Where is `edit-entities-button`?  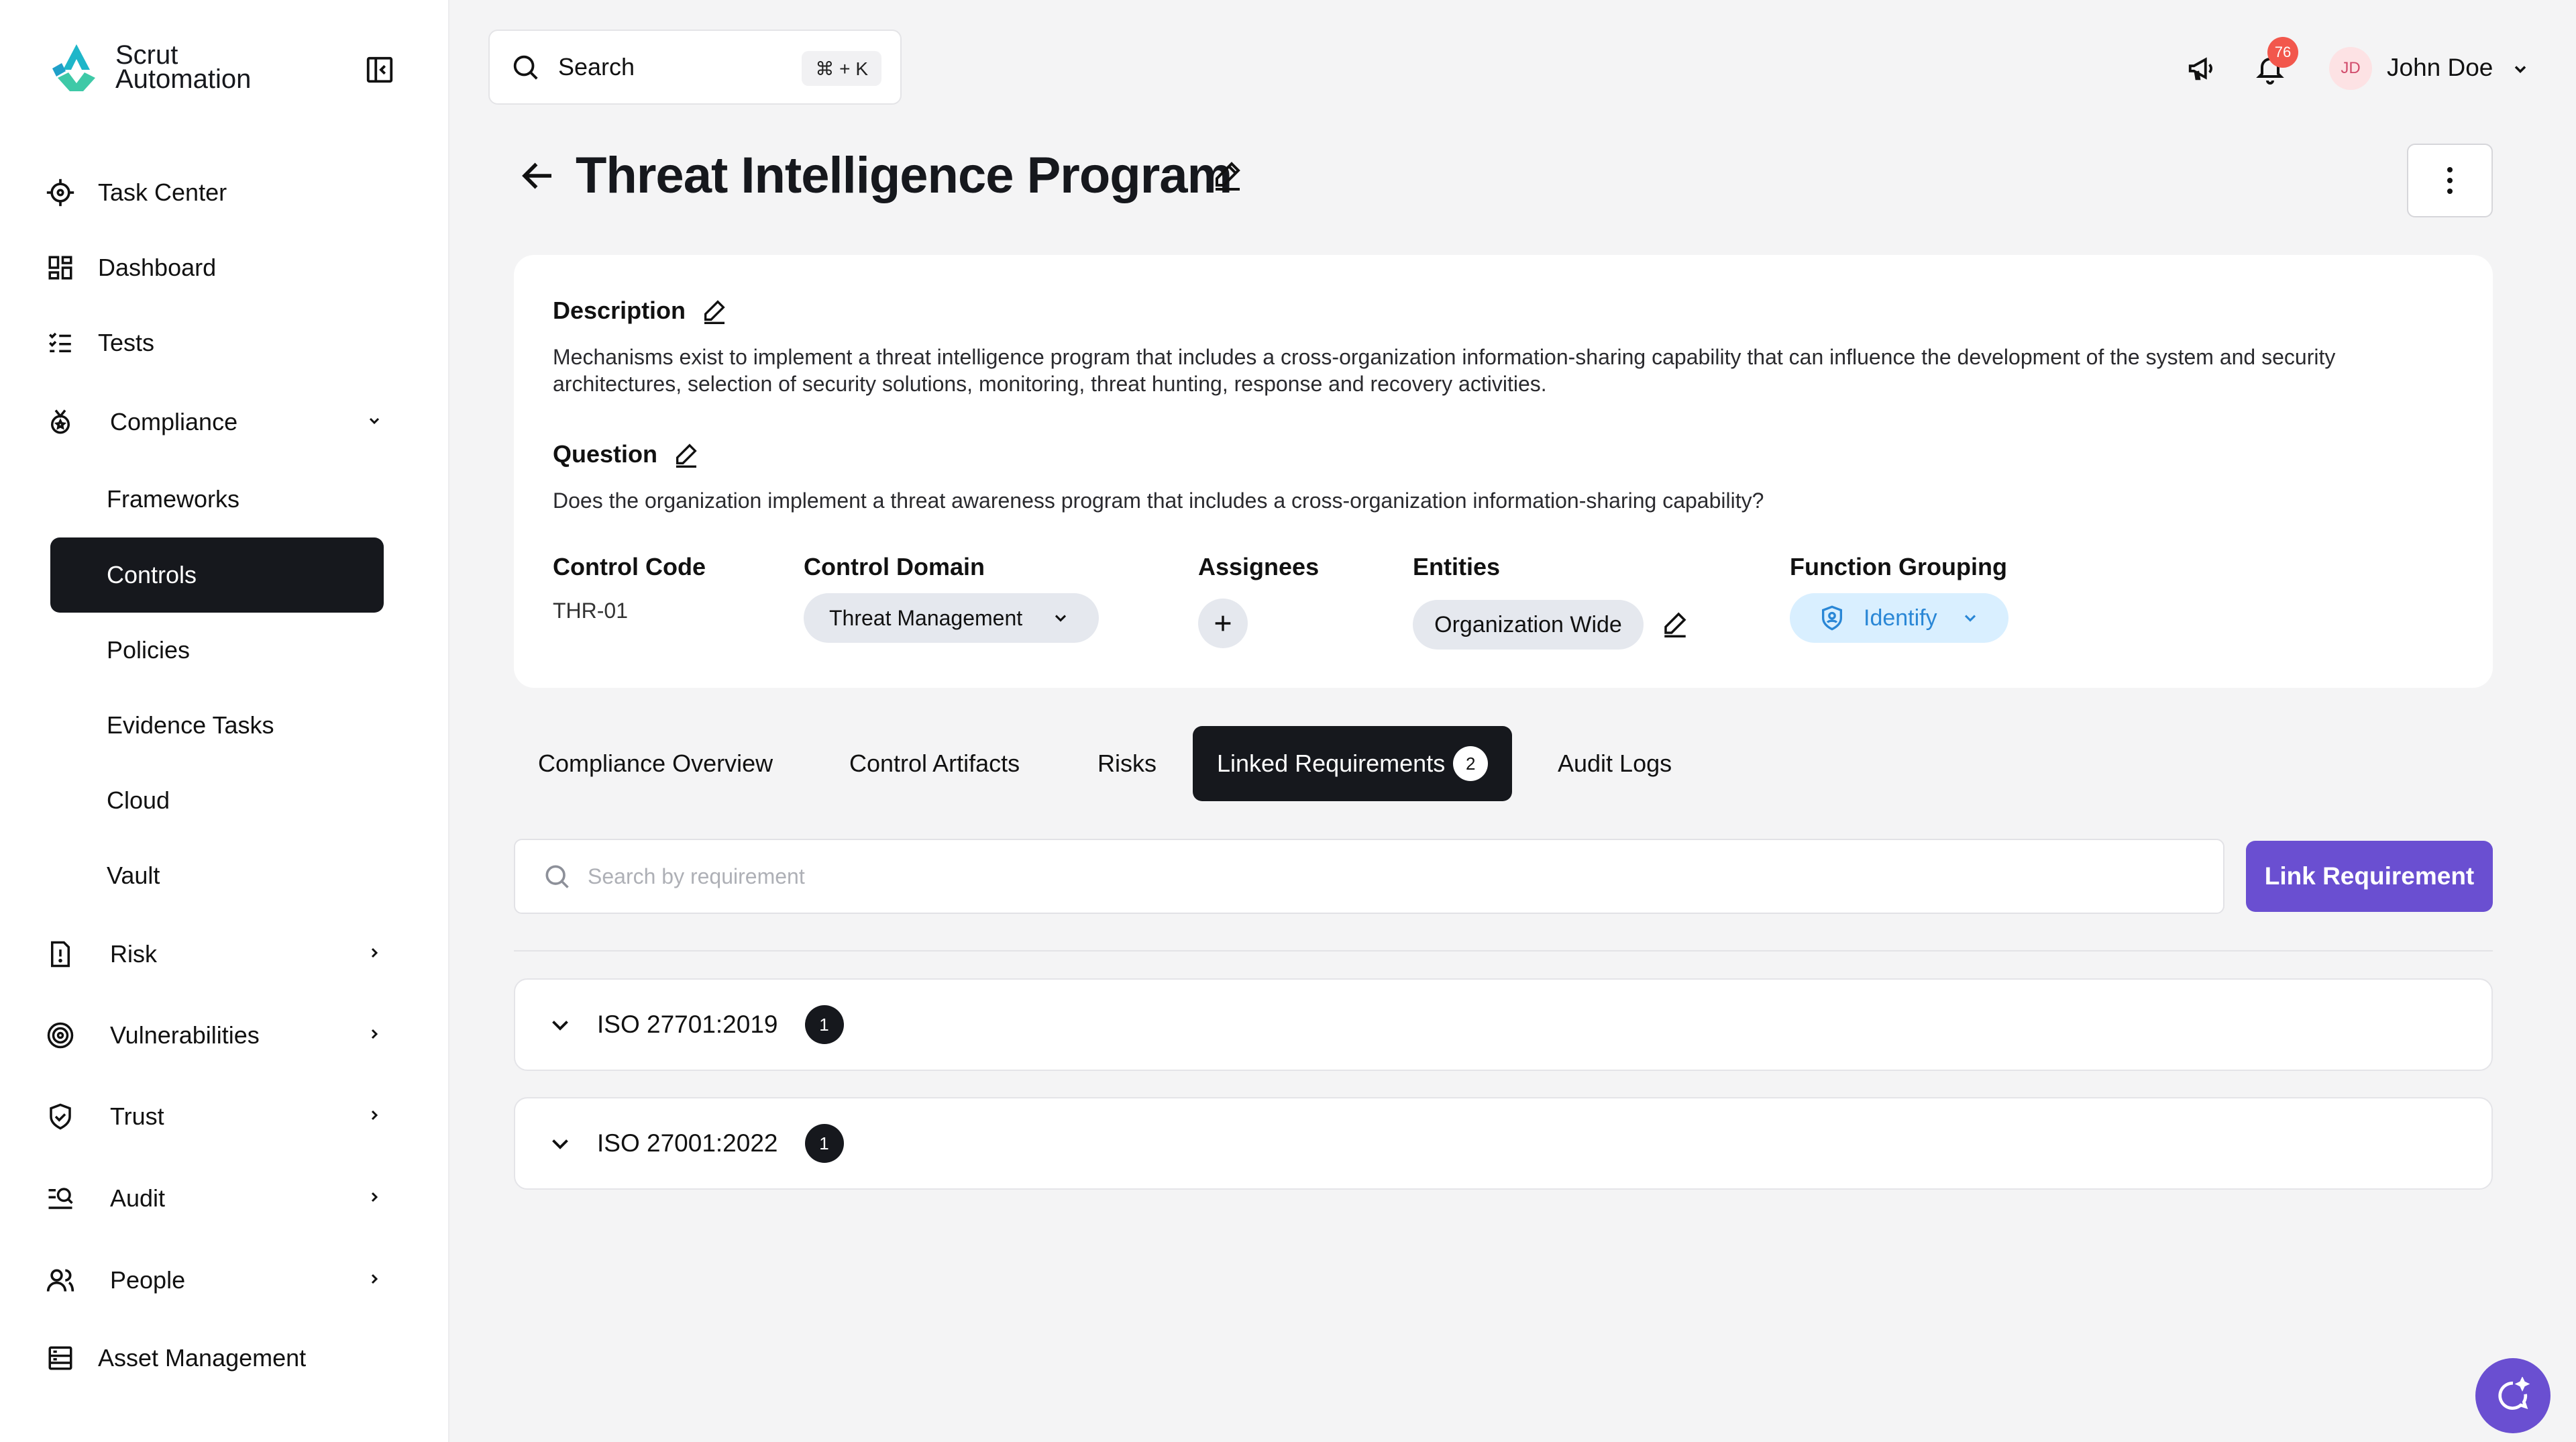 edit-entities-button is located at coordinates (1675, 623).